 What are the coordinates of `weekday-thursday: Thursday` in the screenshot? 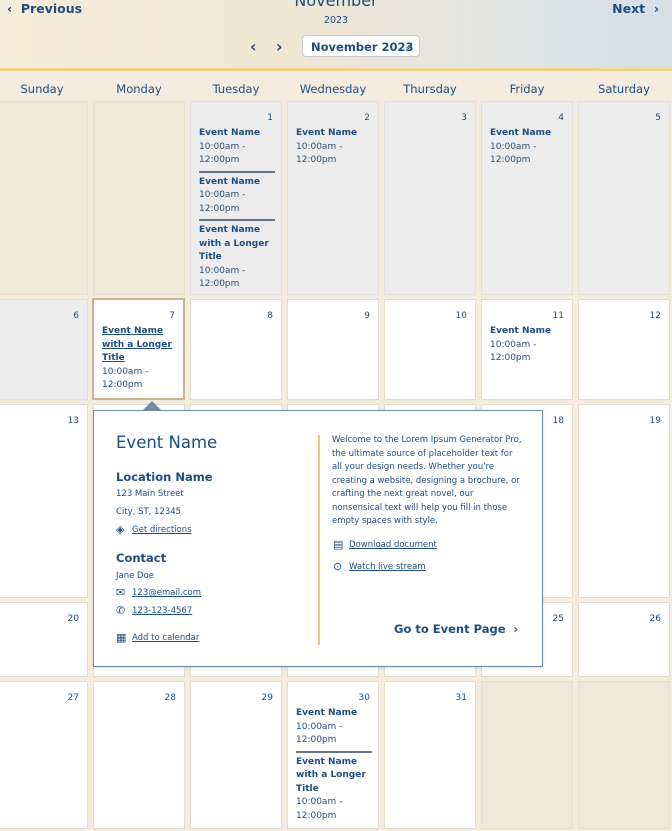 It's located at (430, 89).